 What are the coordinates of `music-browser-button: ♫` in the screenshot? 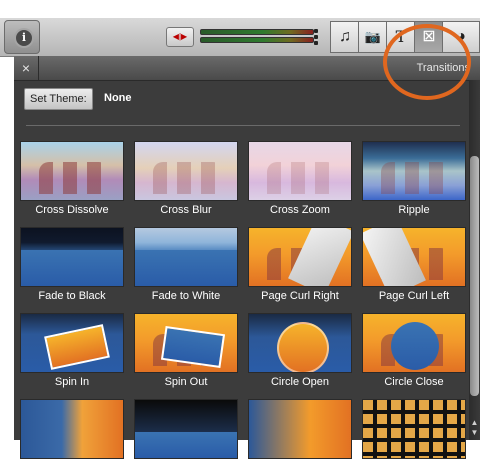 It's located at (345, 37).